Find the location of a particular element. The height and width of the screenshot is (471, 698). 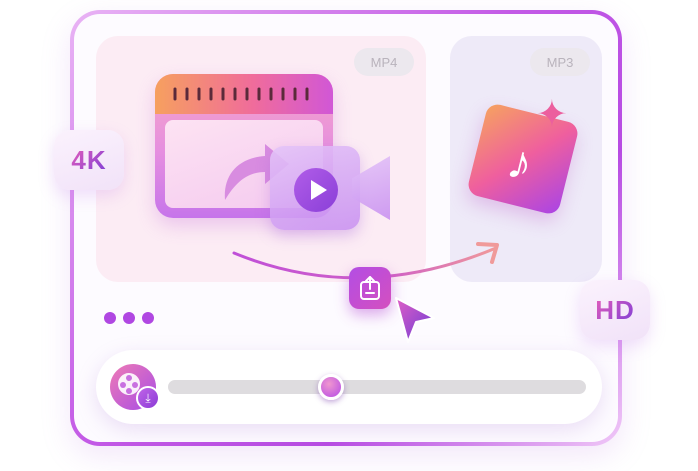

progress-track is located at coordinates (377, 387).